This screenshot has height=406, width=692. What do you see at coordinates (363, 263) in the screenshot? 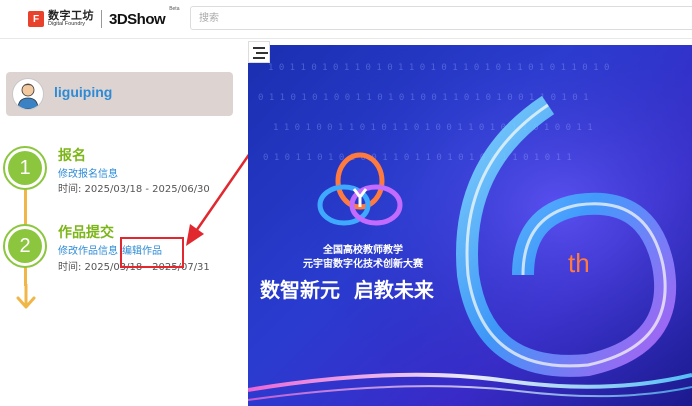
I see `contest-name-line2: 元宇宙数字化技术创新大赛` at bounding box center [363, 263].